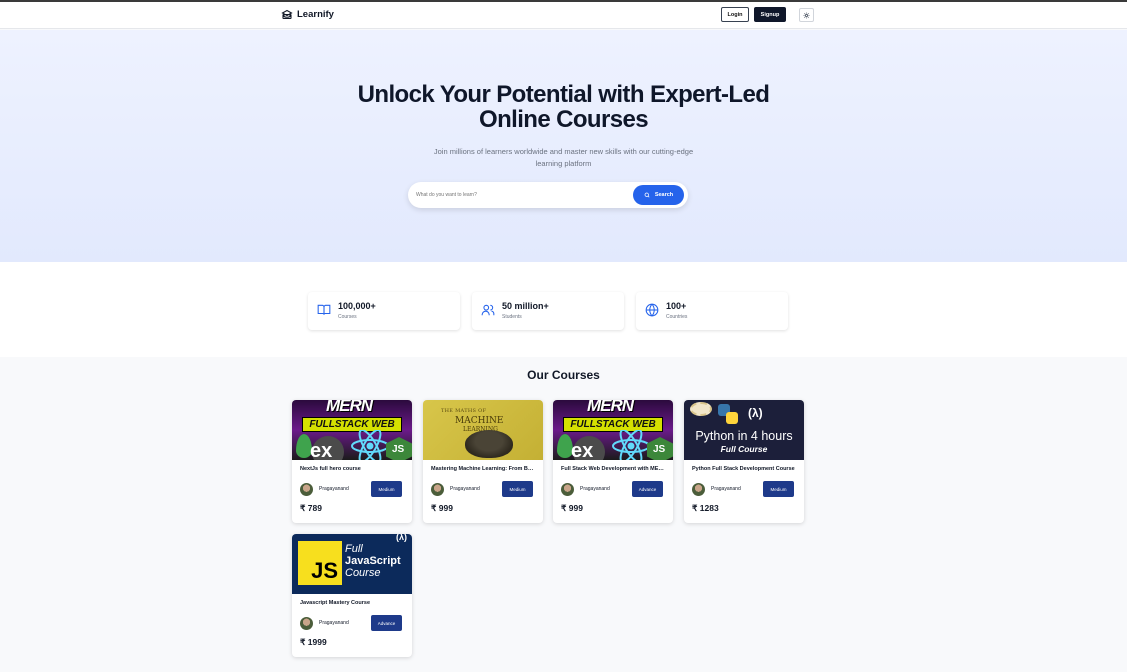 This screenshot has width=1127, height=672. Describe the element at coordinates (287, 14) in the screenshot. I see `school-icon` at that location.